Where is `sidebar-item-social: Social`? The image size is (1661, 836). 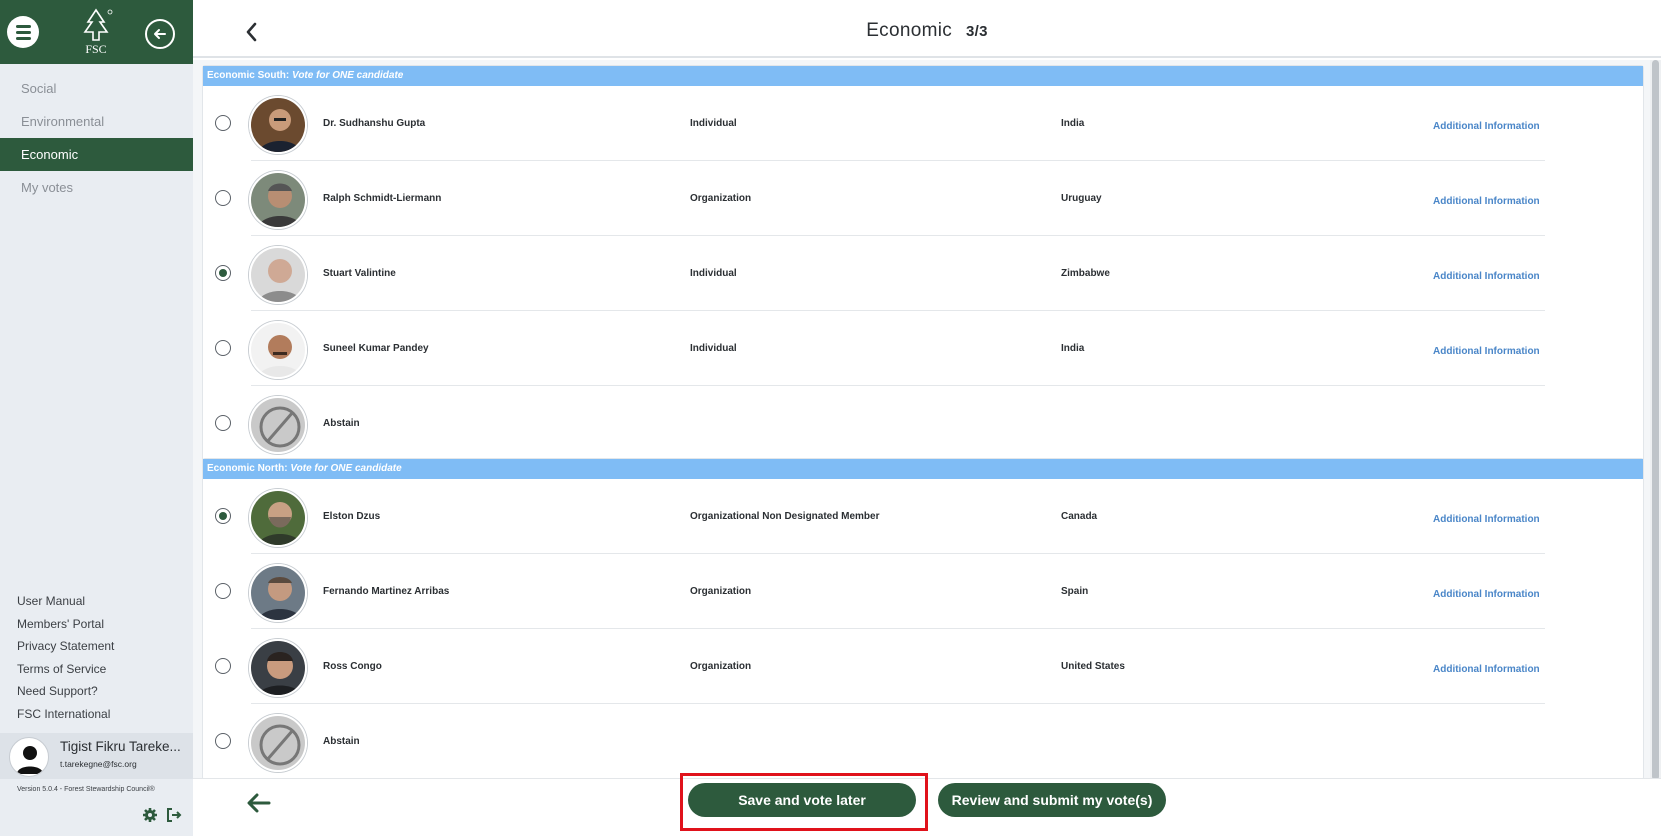 sidebar-item-social: Social is located at coordinates (96, 88).